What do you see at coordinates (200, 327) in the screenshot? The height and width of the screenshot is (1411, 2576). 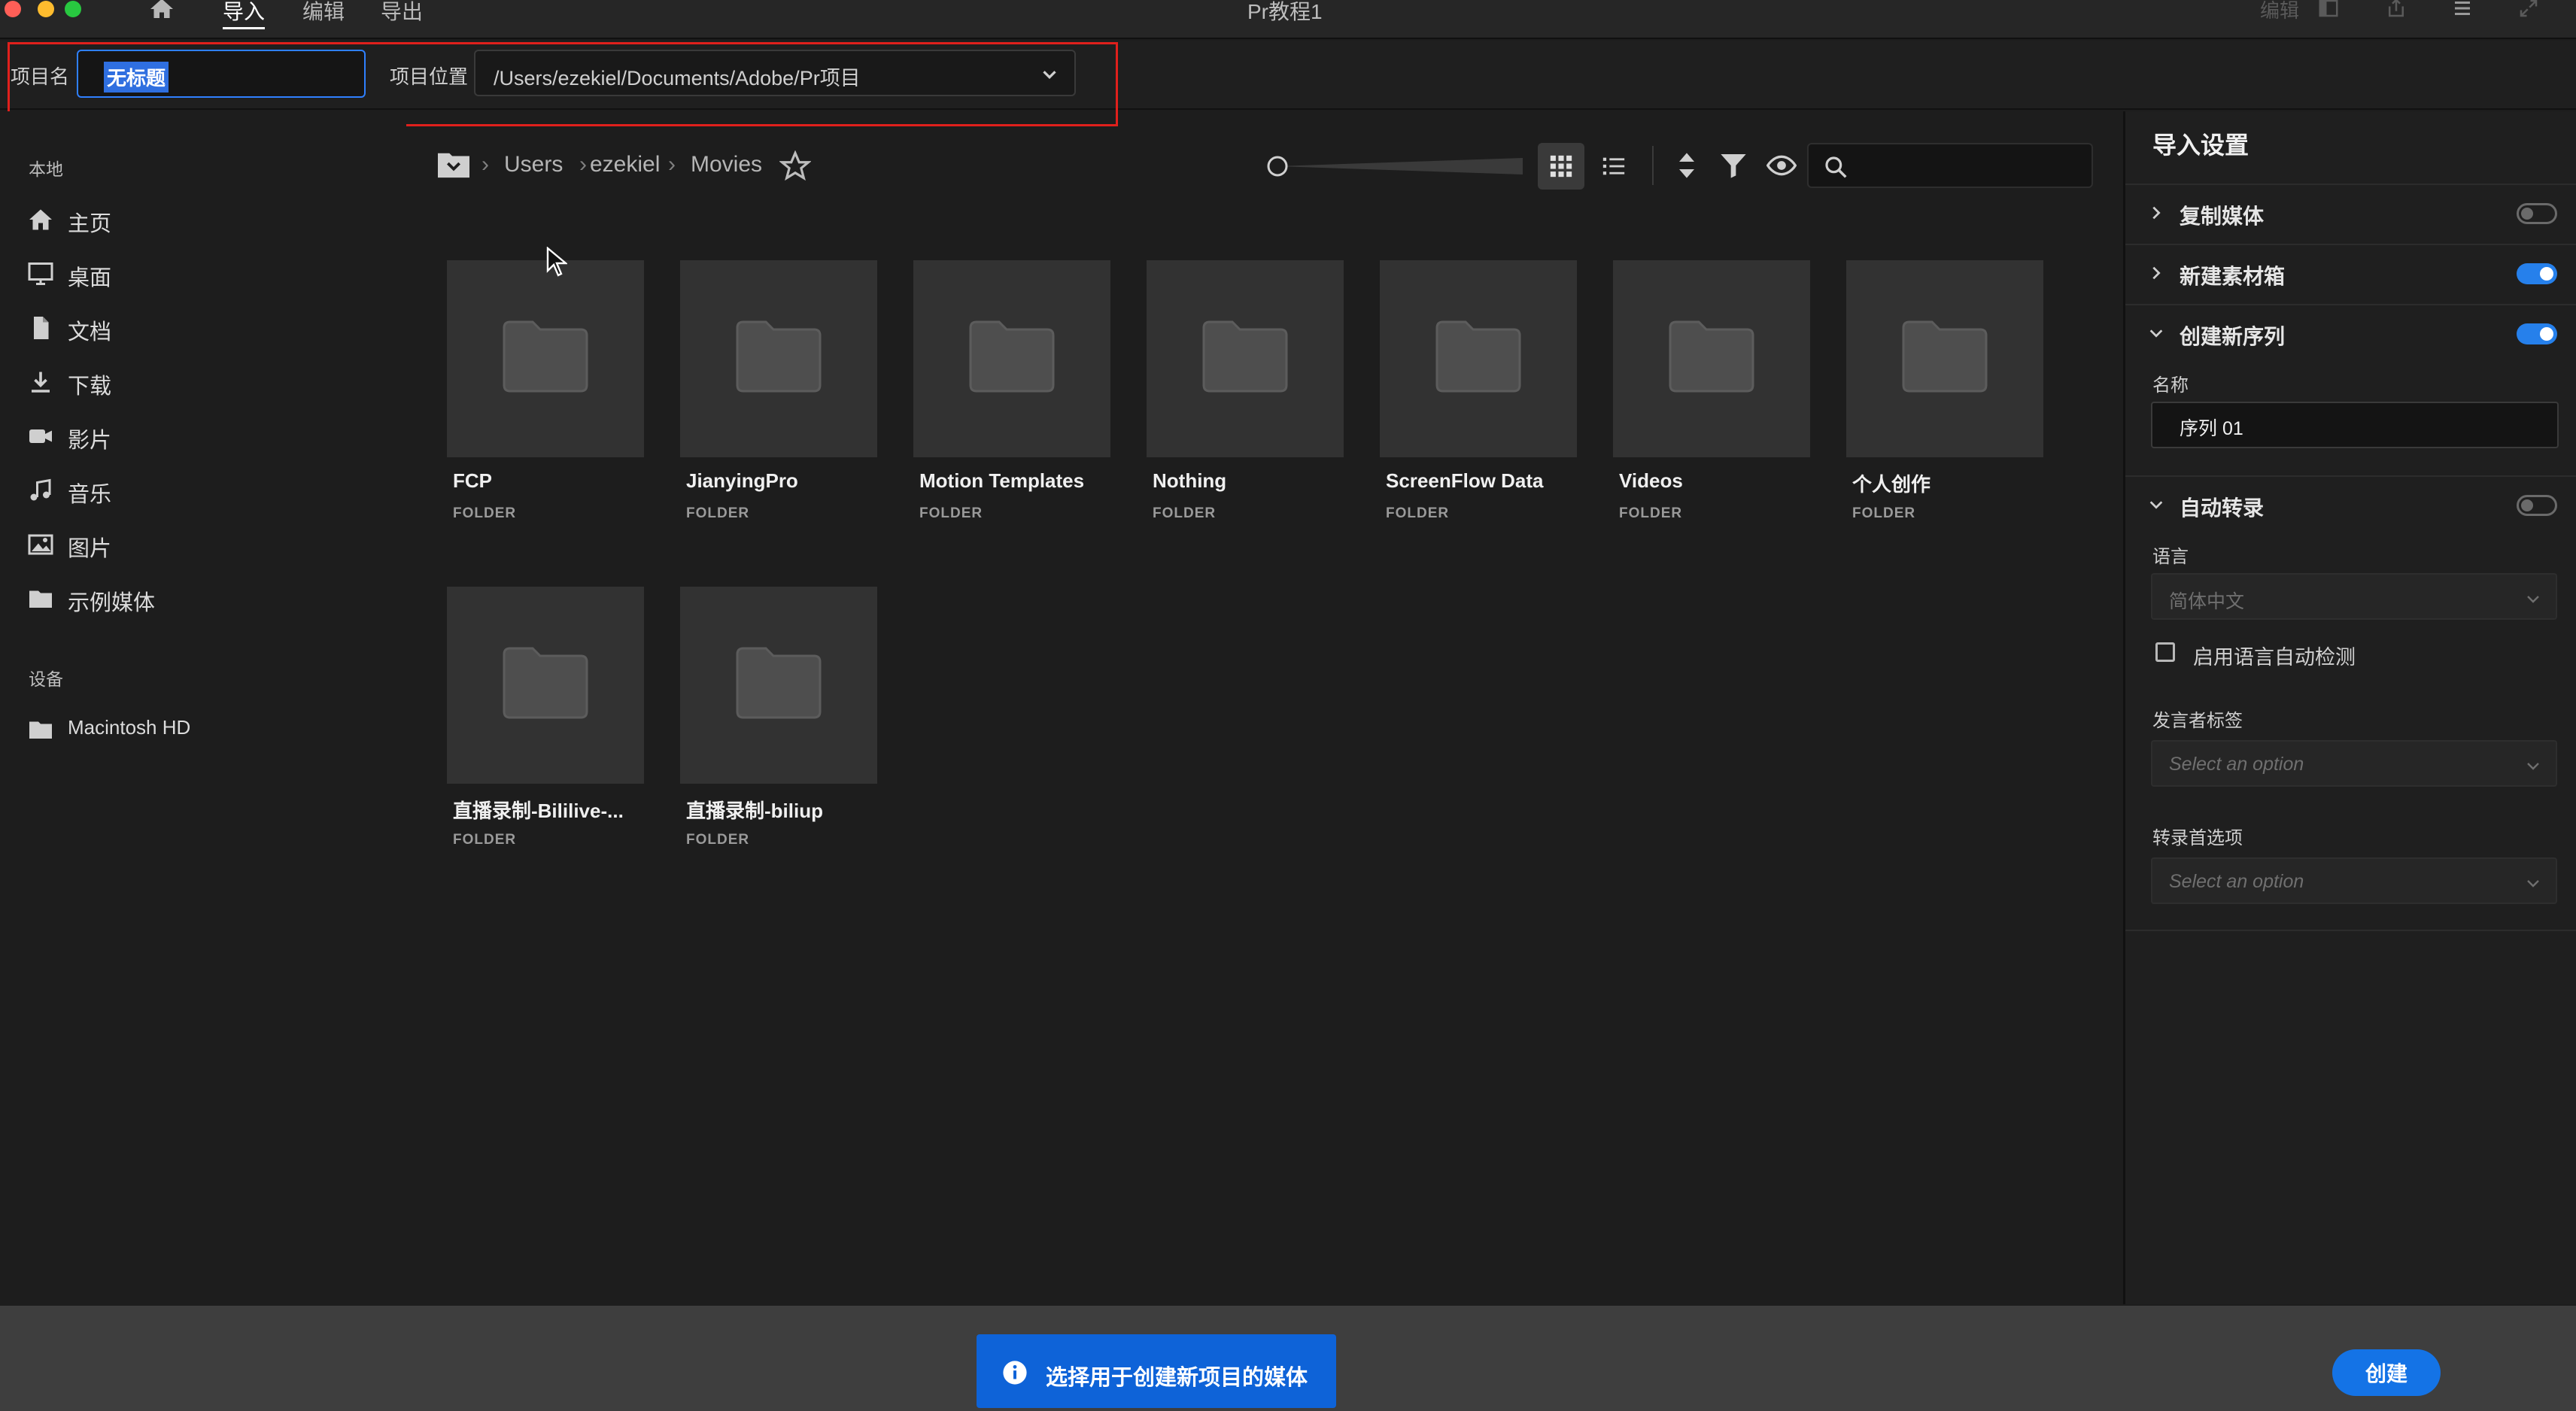 I see `sidebar-item-documents: 文档` at bounding box center [200, 327].